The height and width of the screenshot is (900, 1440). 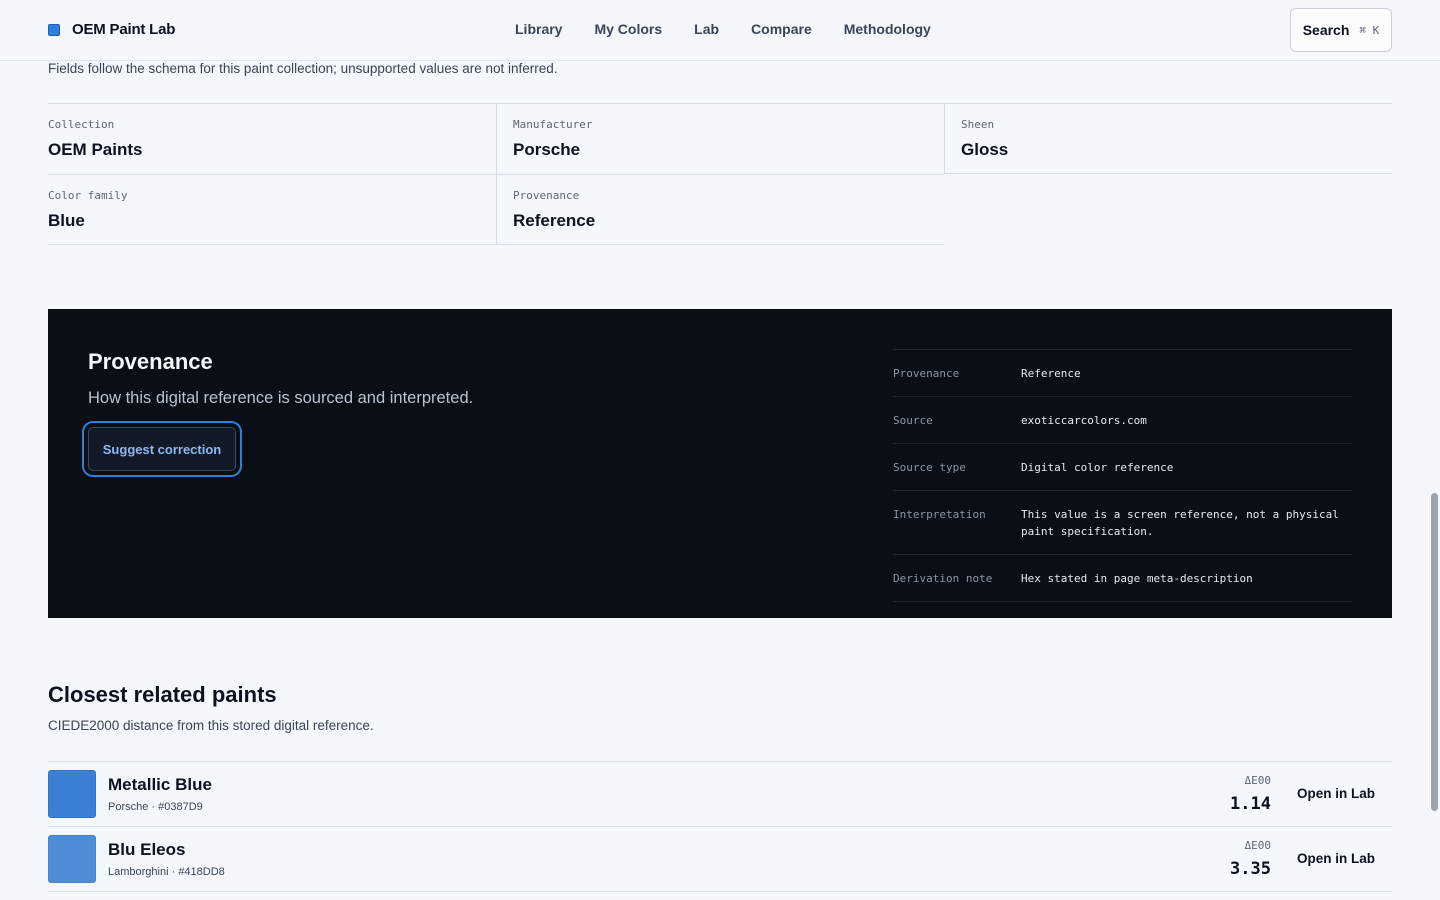 What do you see at coordinates (1097, 467) in the screenshot?
I see `provenance-value: Digital color reference` at bounding box center [1097, 467].